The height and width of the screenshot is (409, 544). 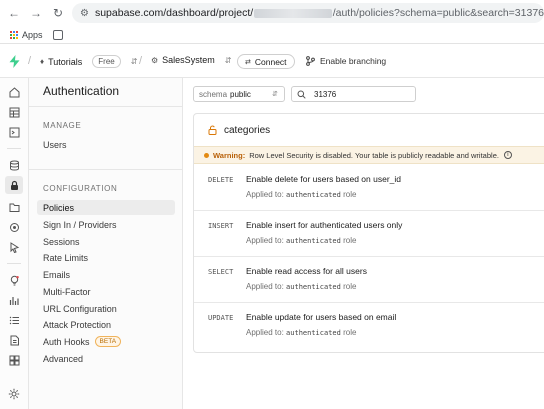 I want to click on sidebar-item-rate-limits: Rate Limits, so click(x=106, y=257).